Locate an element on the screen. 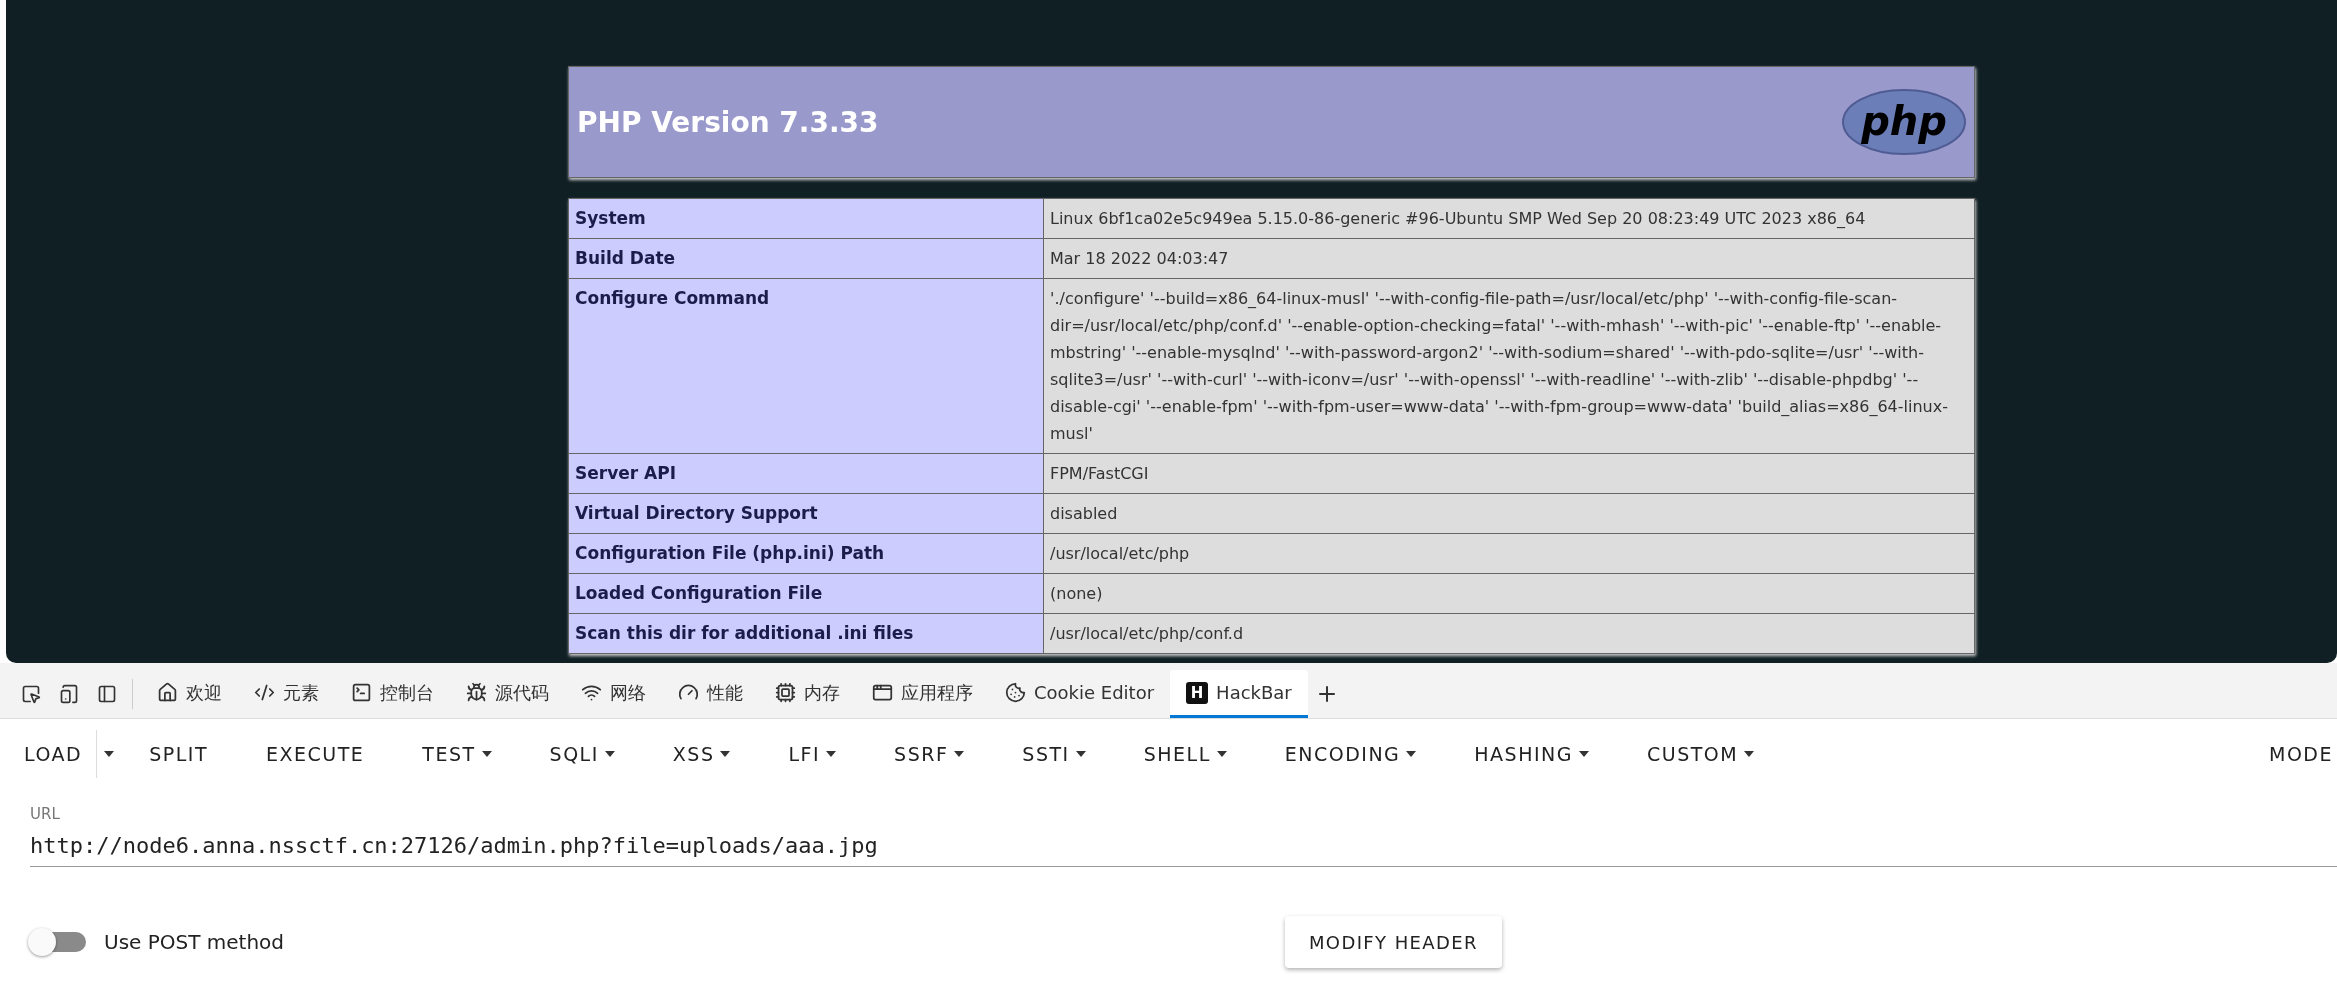  row-label: Scan this dir for additional .ini files is located at coordinates (806, 633).